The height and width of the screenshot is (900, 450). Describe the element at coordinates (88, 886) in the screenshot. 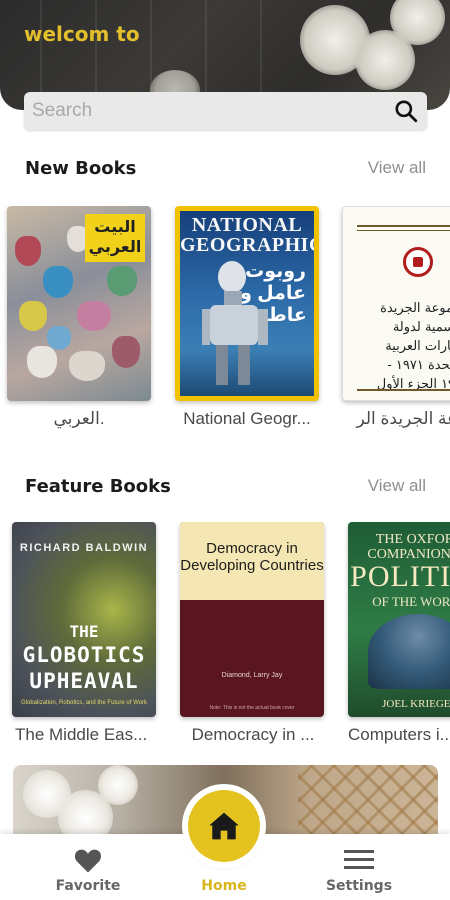

I see `nav-favorite-label: Favorite` at that location.